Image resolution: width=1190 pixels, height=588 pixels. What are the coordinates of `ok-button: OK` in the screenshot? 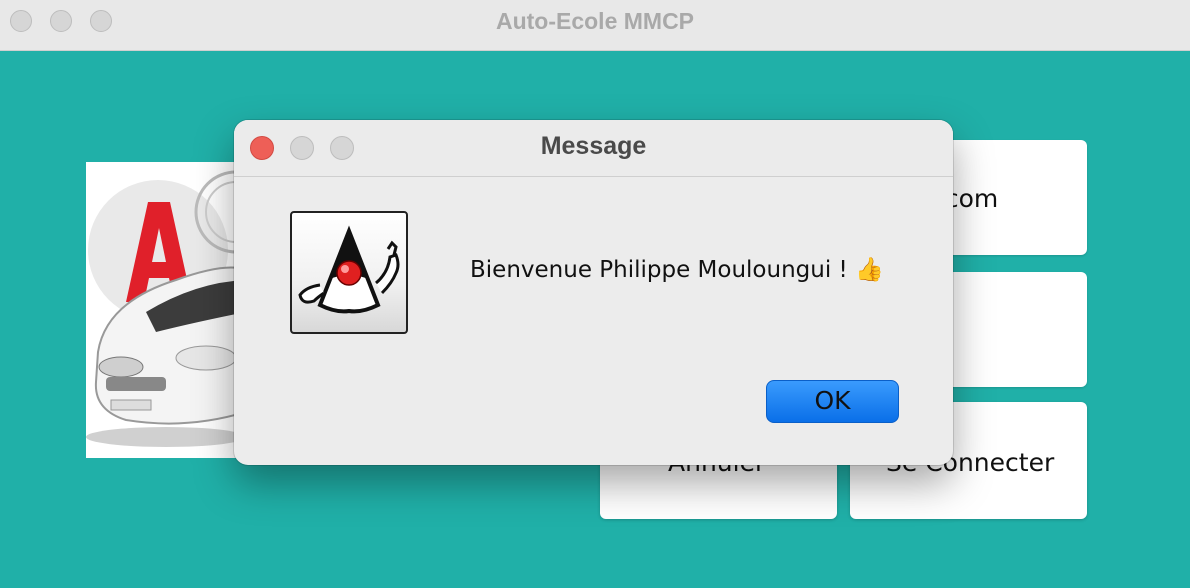 It's located at (832, 401).